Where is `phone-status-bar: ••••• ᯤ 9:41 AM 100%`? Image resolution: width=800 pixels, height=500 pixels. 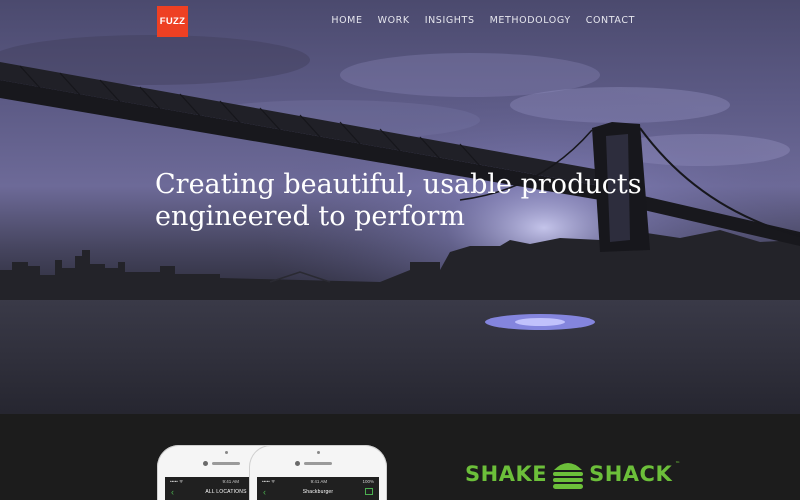
phone-status-bar: ••••• ᯤ 9:41 AM 100% is located at coordinates (318, 481).